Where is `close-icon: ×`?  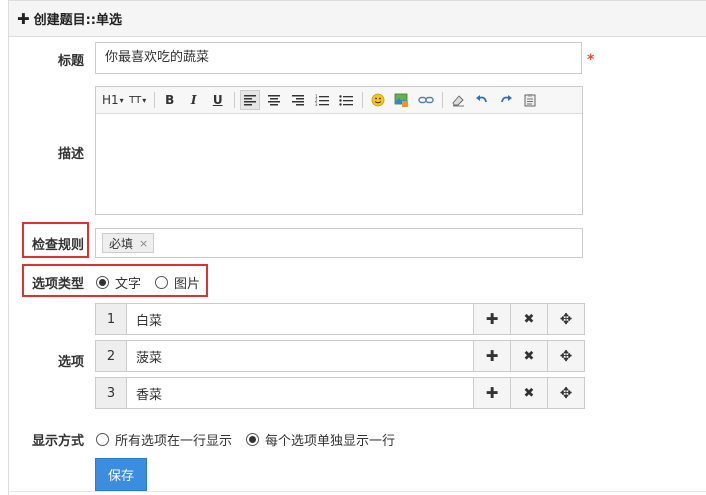 close-icon: × is located at coordinates (143, 243).